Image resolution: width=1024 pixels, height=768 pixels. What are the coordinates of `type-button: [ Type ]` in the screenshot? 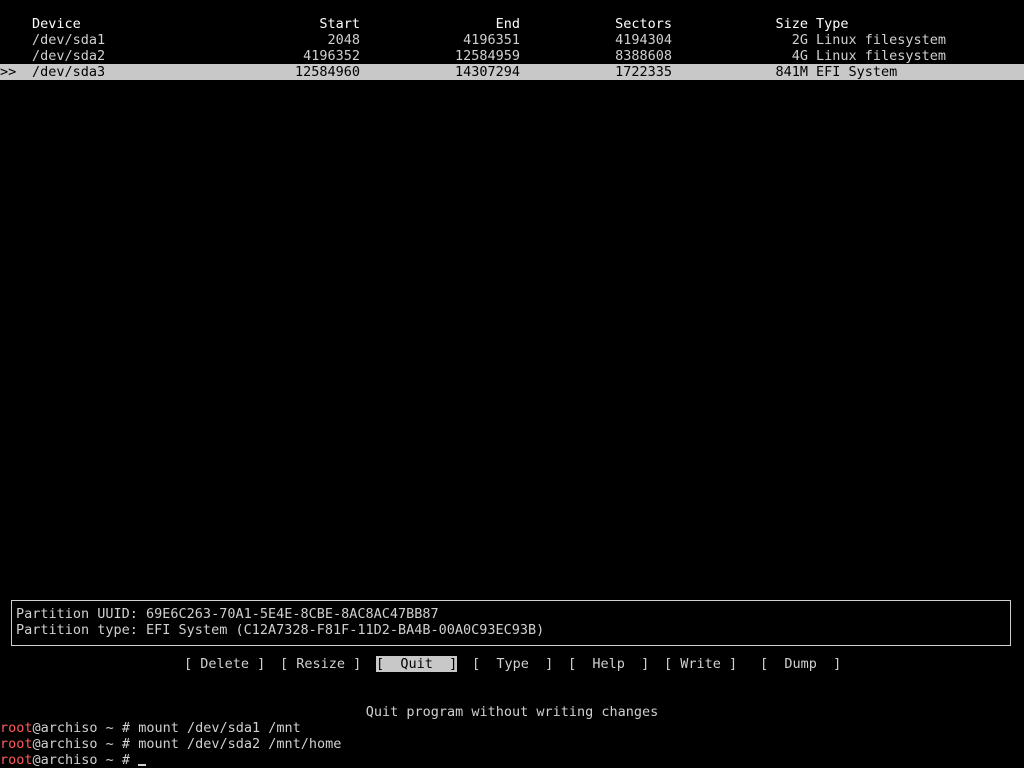 It's located at (512, 664).